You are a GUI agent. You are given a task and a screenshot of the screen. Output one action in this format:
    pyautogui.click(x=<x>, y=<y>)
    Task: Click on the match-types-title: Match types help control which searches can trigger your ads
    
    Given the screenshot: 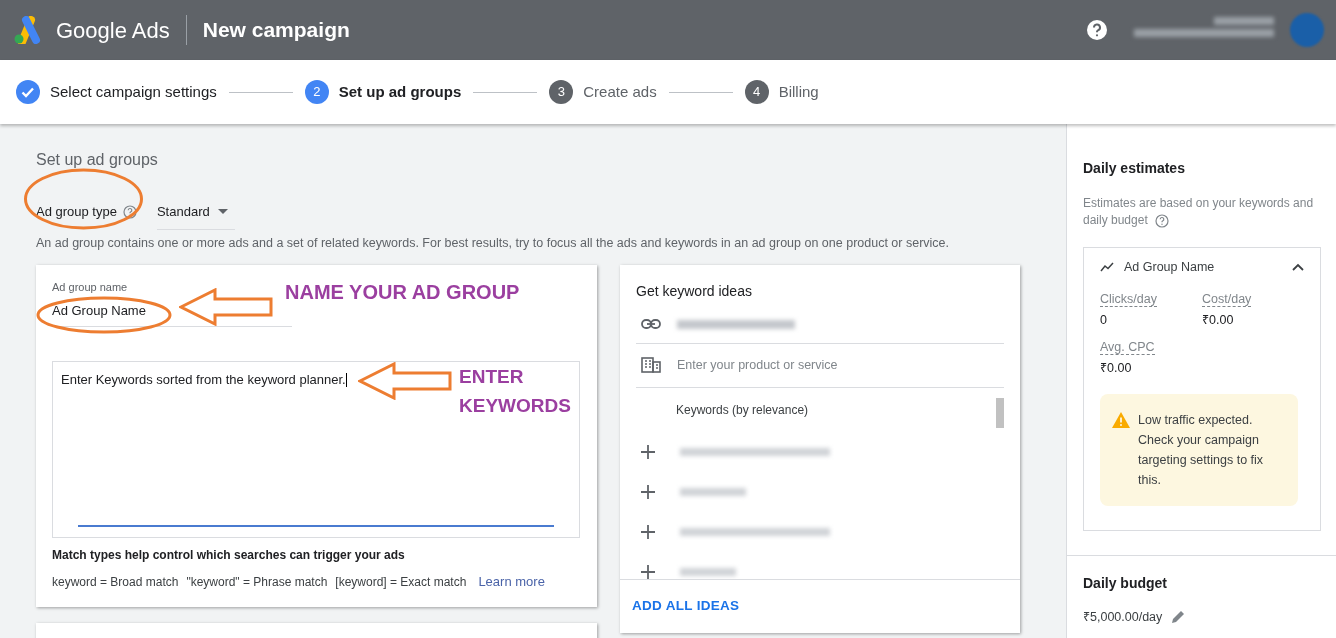 What is the action you would take?
    pyautogui.click(x=229, y=555)
    